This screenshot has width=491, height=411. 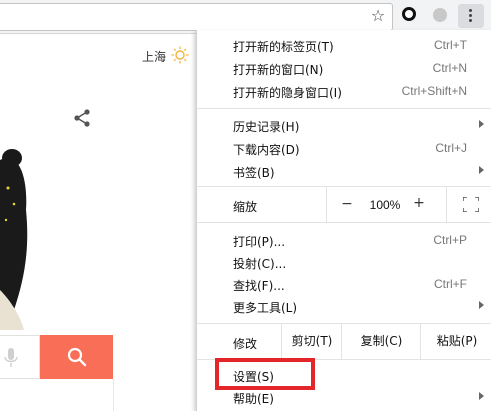 I want to click on menu-item-shortcut: Ctrl+T, so click(x=450, y=45).